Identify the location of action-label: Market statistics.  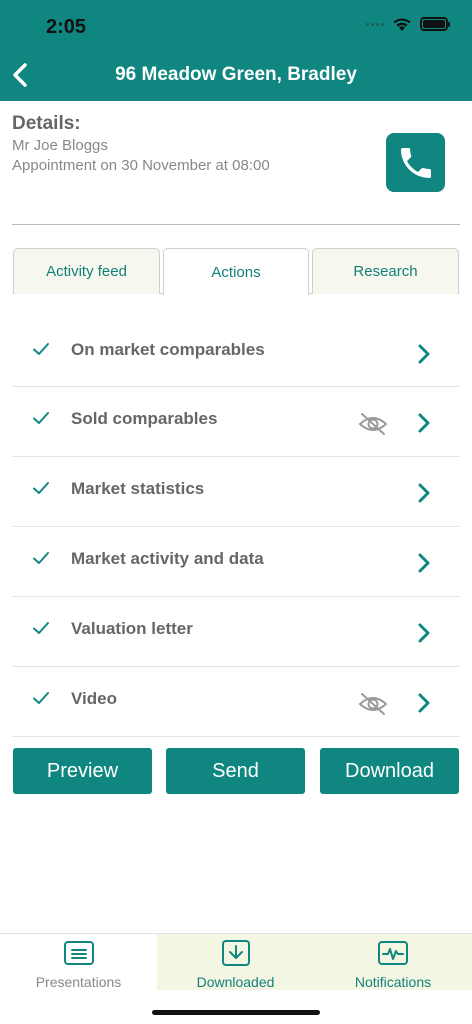
(138, 488).